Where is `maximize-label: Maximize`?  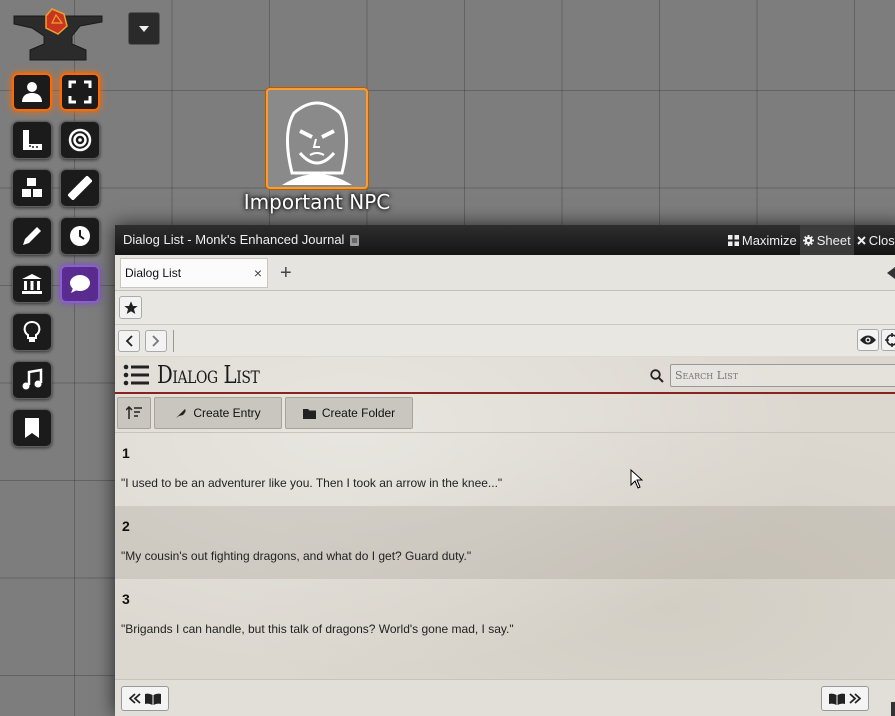
maximize-label: Maximize is located at coordinates (769, 240).